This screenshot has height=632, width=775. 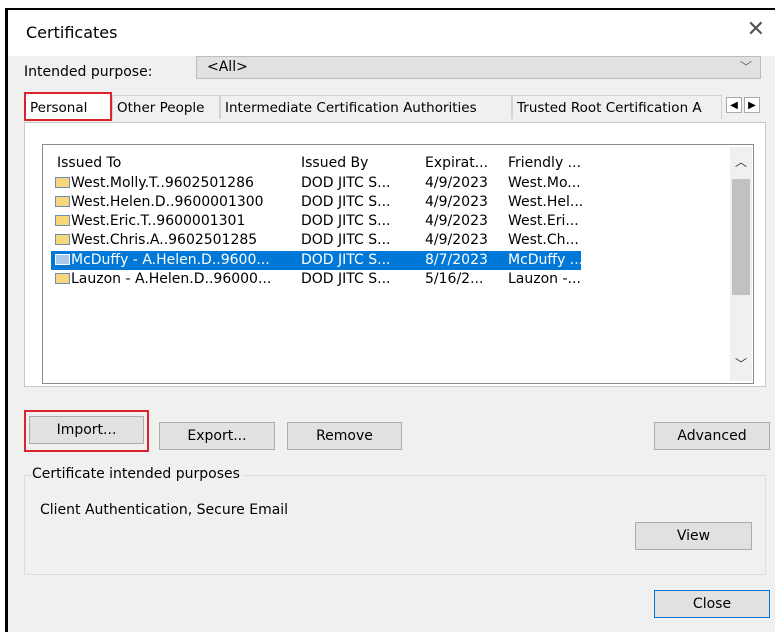 What do you see at coordinates (712, 604) in the screenshot?
I see `close-button: Close` at bounding box center [712, 604].